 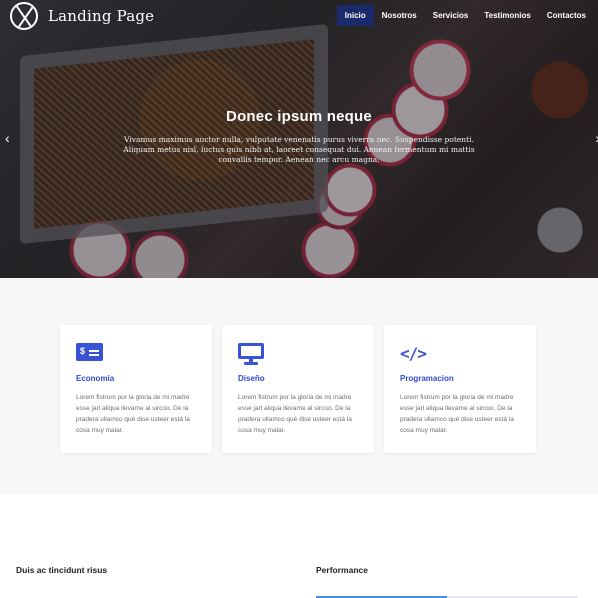 What do you see at coordinates (95, 378) in the screenshot?
I see `feature-title: Economia` at bounding box center [95, 378].